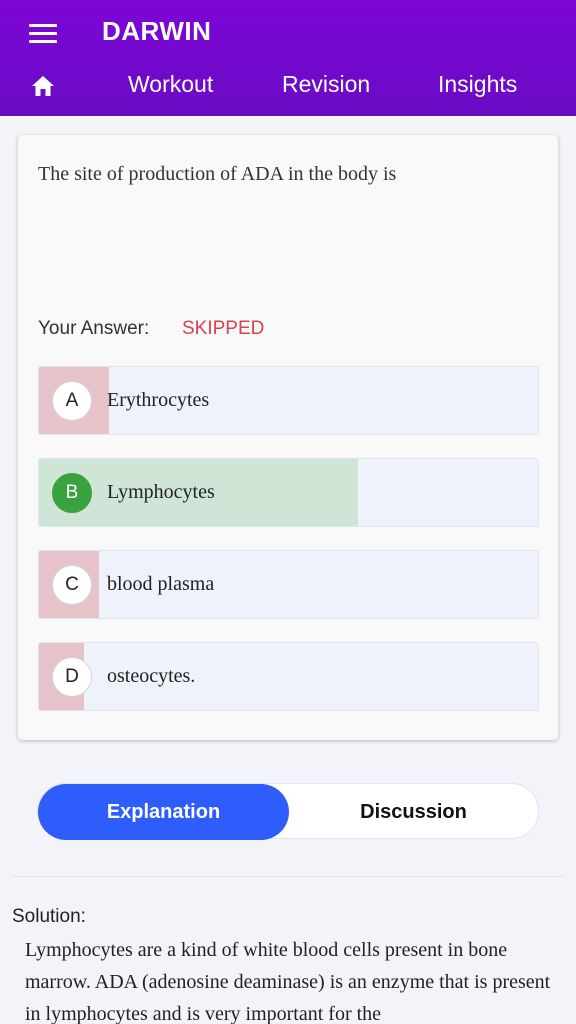 Image resolution: width=576 pixels, height=1024 pixels. Describe the element at coordinates (158, 400) in the screenshot. I see `option-a-text: Erythrocytes` at that location.